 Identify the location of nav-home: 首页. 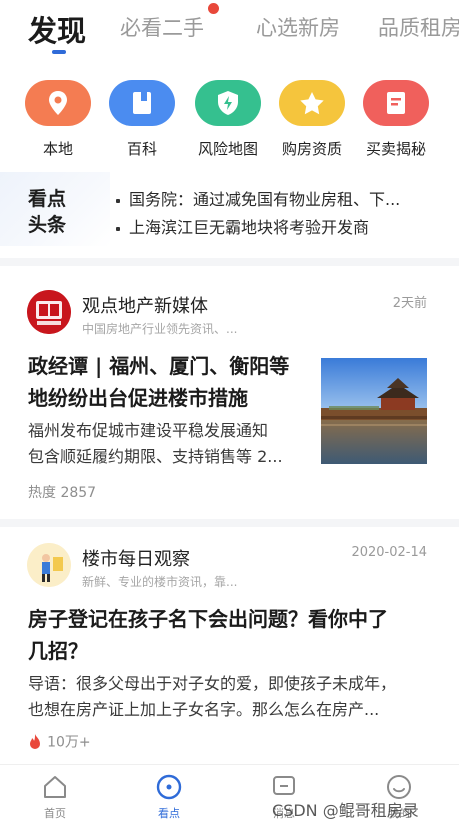
(55, 797).